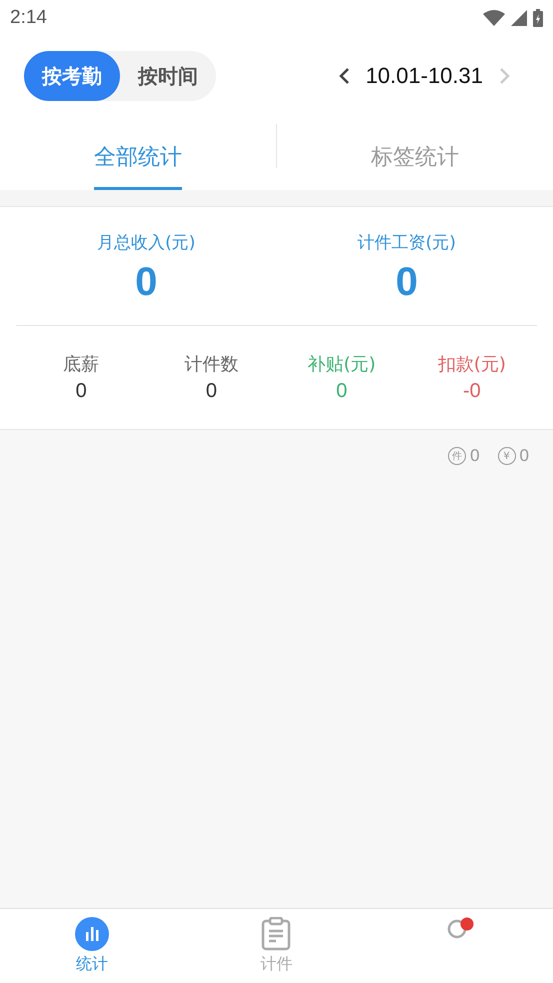  What do you see at coordinates (471, 391) in the screenshot?
I see `detail-value: -0` at bounding box center [471, 391].